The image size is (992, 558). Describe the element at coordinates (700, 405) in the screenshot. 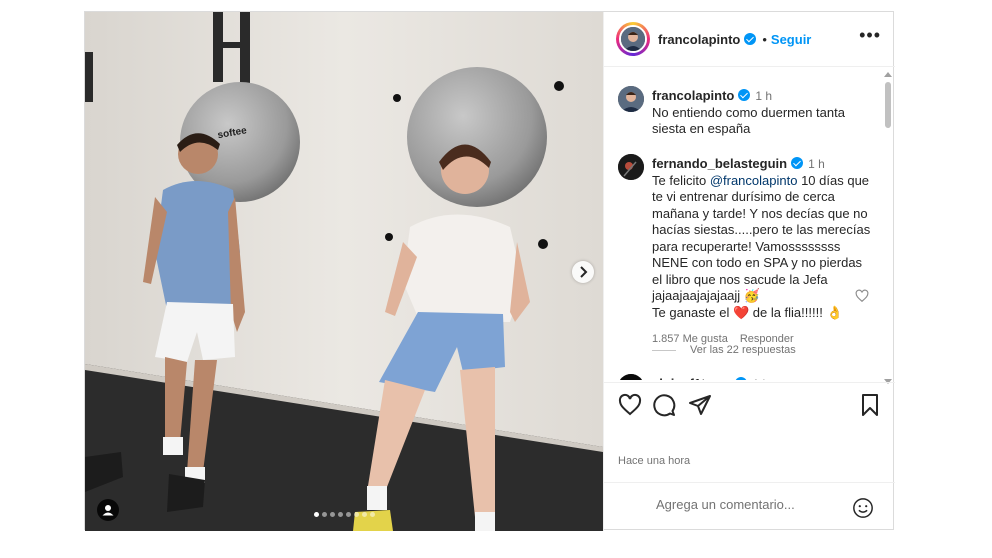

I see `share-paper-plane-icon` at that location.